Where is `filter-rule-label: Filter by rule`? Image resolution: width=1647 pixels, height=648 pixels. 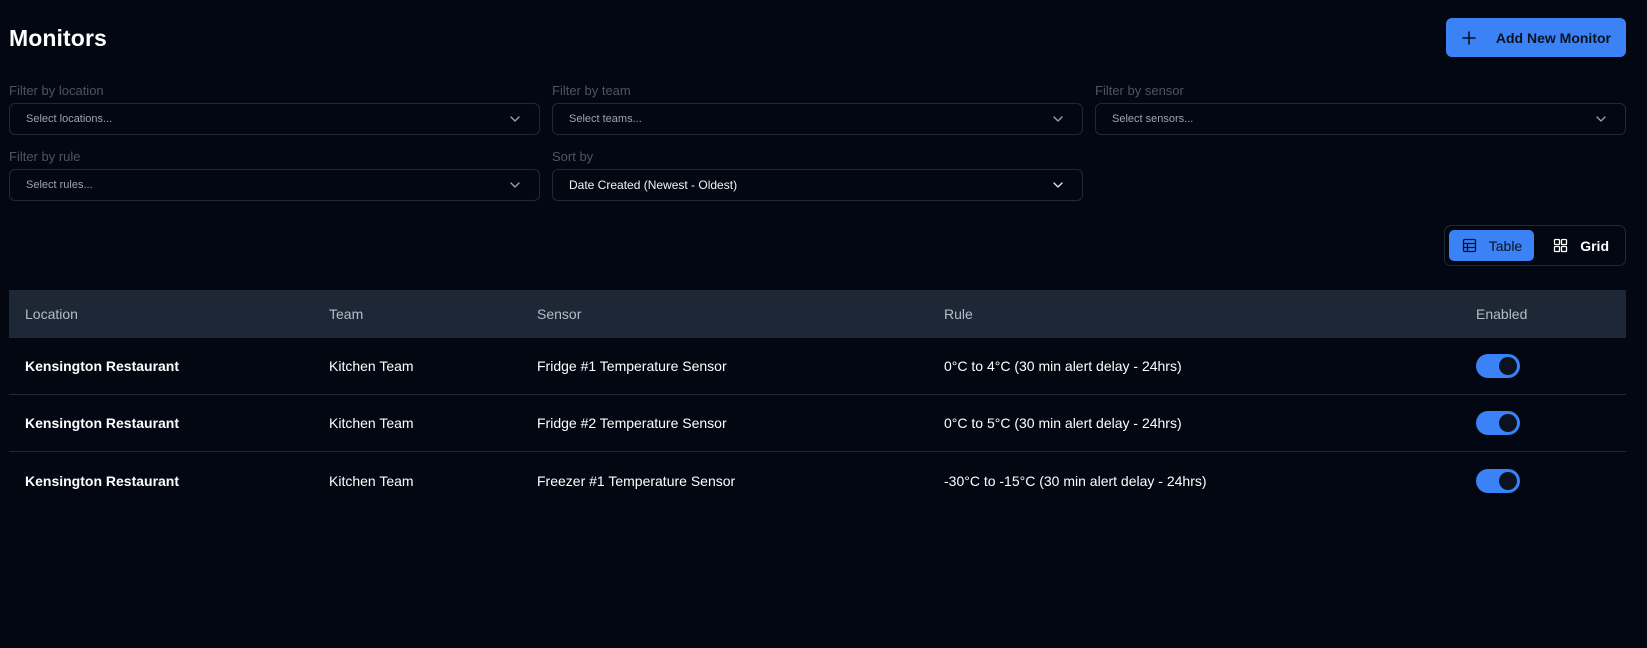
filter-rule-label: Filter by rule is located at coordinates (45, 156).